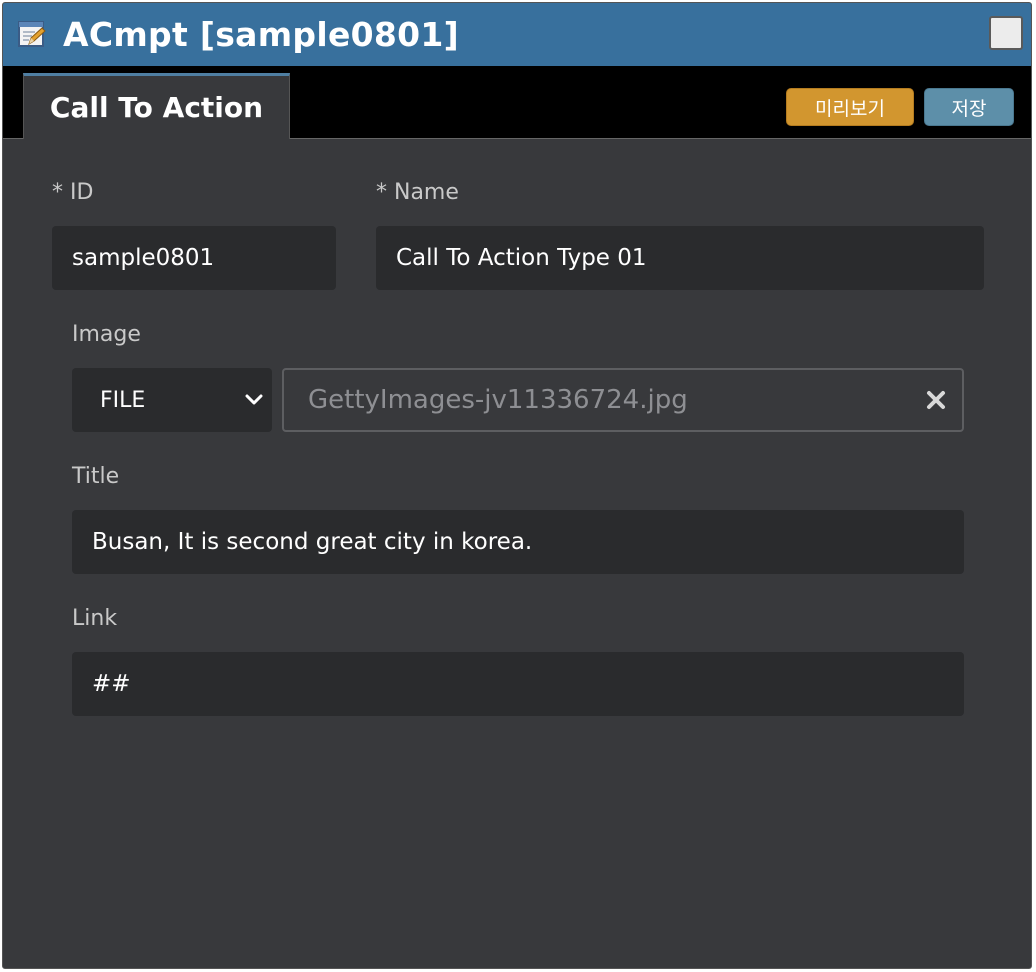 This screenshot has height=972, width=1036. I want to click on edit-document-icon, so click(32, 34).